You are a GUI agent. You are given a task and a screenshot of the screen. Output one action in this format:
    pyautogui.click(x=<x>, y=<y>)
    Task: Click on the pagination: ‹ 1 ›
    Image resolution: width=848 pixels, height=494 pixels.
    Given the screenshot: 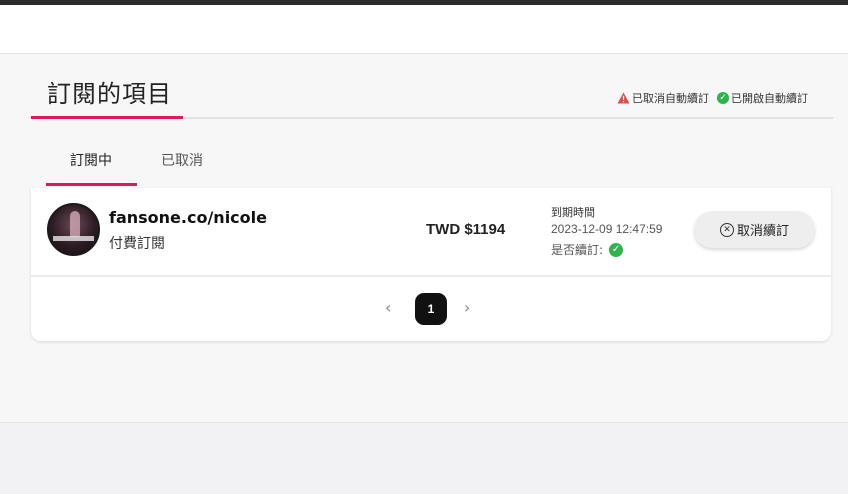 What is the action you would take?
    pyautogui.click(x=431, y=309)
    